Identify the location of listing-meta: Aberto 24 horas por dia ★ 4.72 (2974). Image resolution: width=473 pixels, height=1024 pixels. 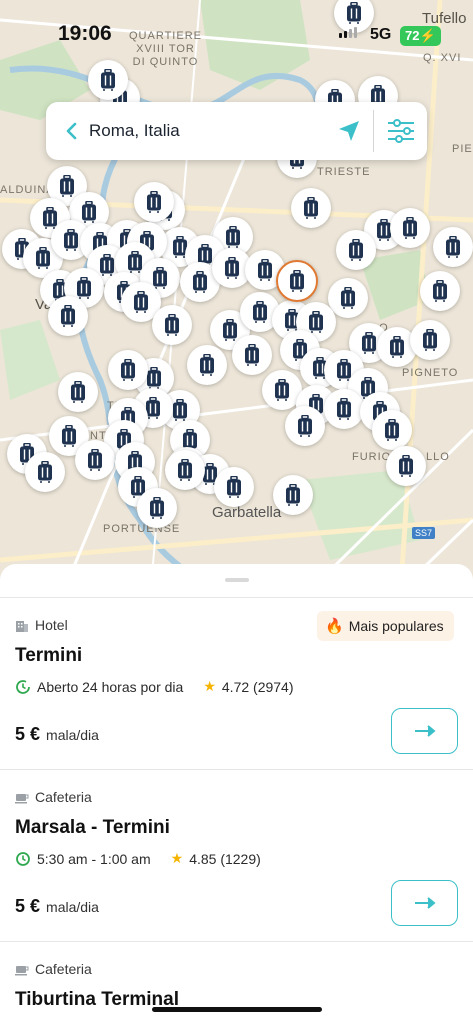
(154, 686).